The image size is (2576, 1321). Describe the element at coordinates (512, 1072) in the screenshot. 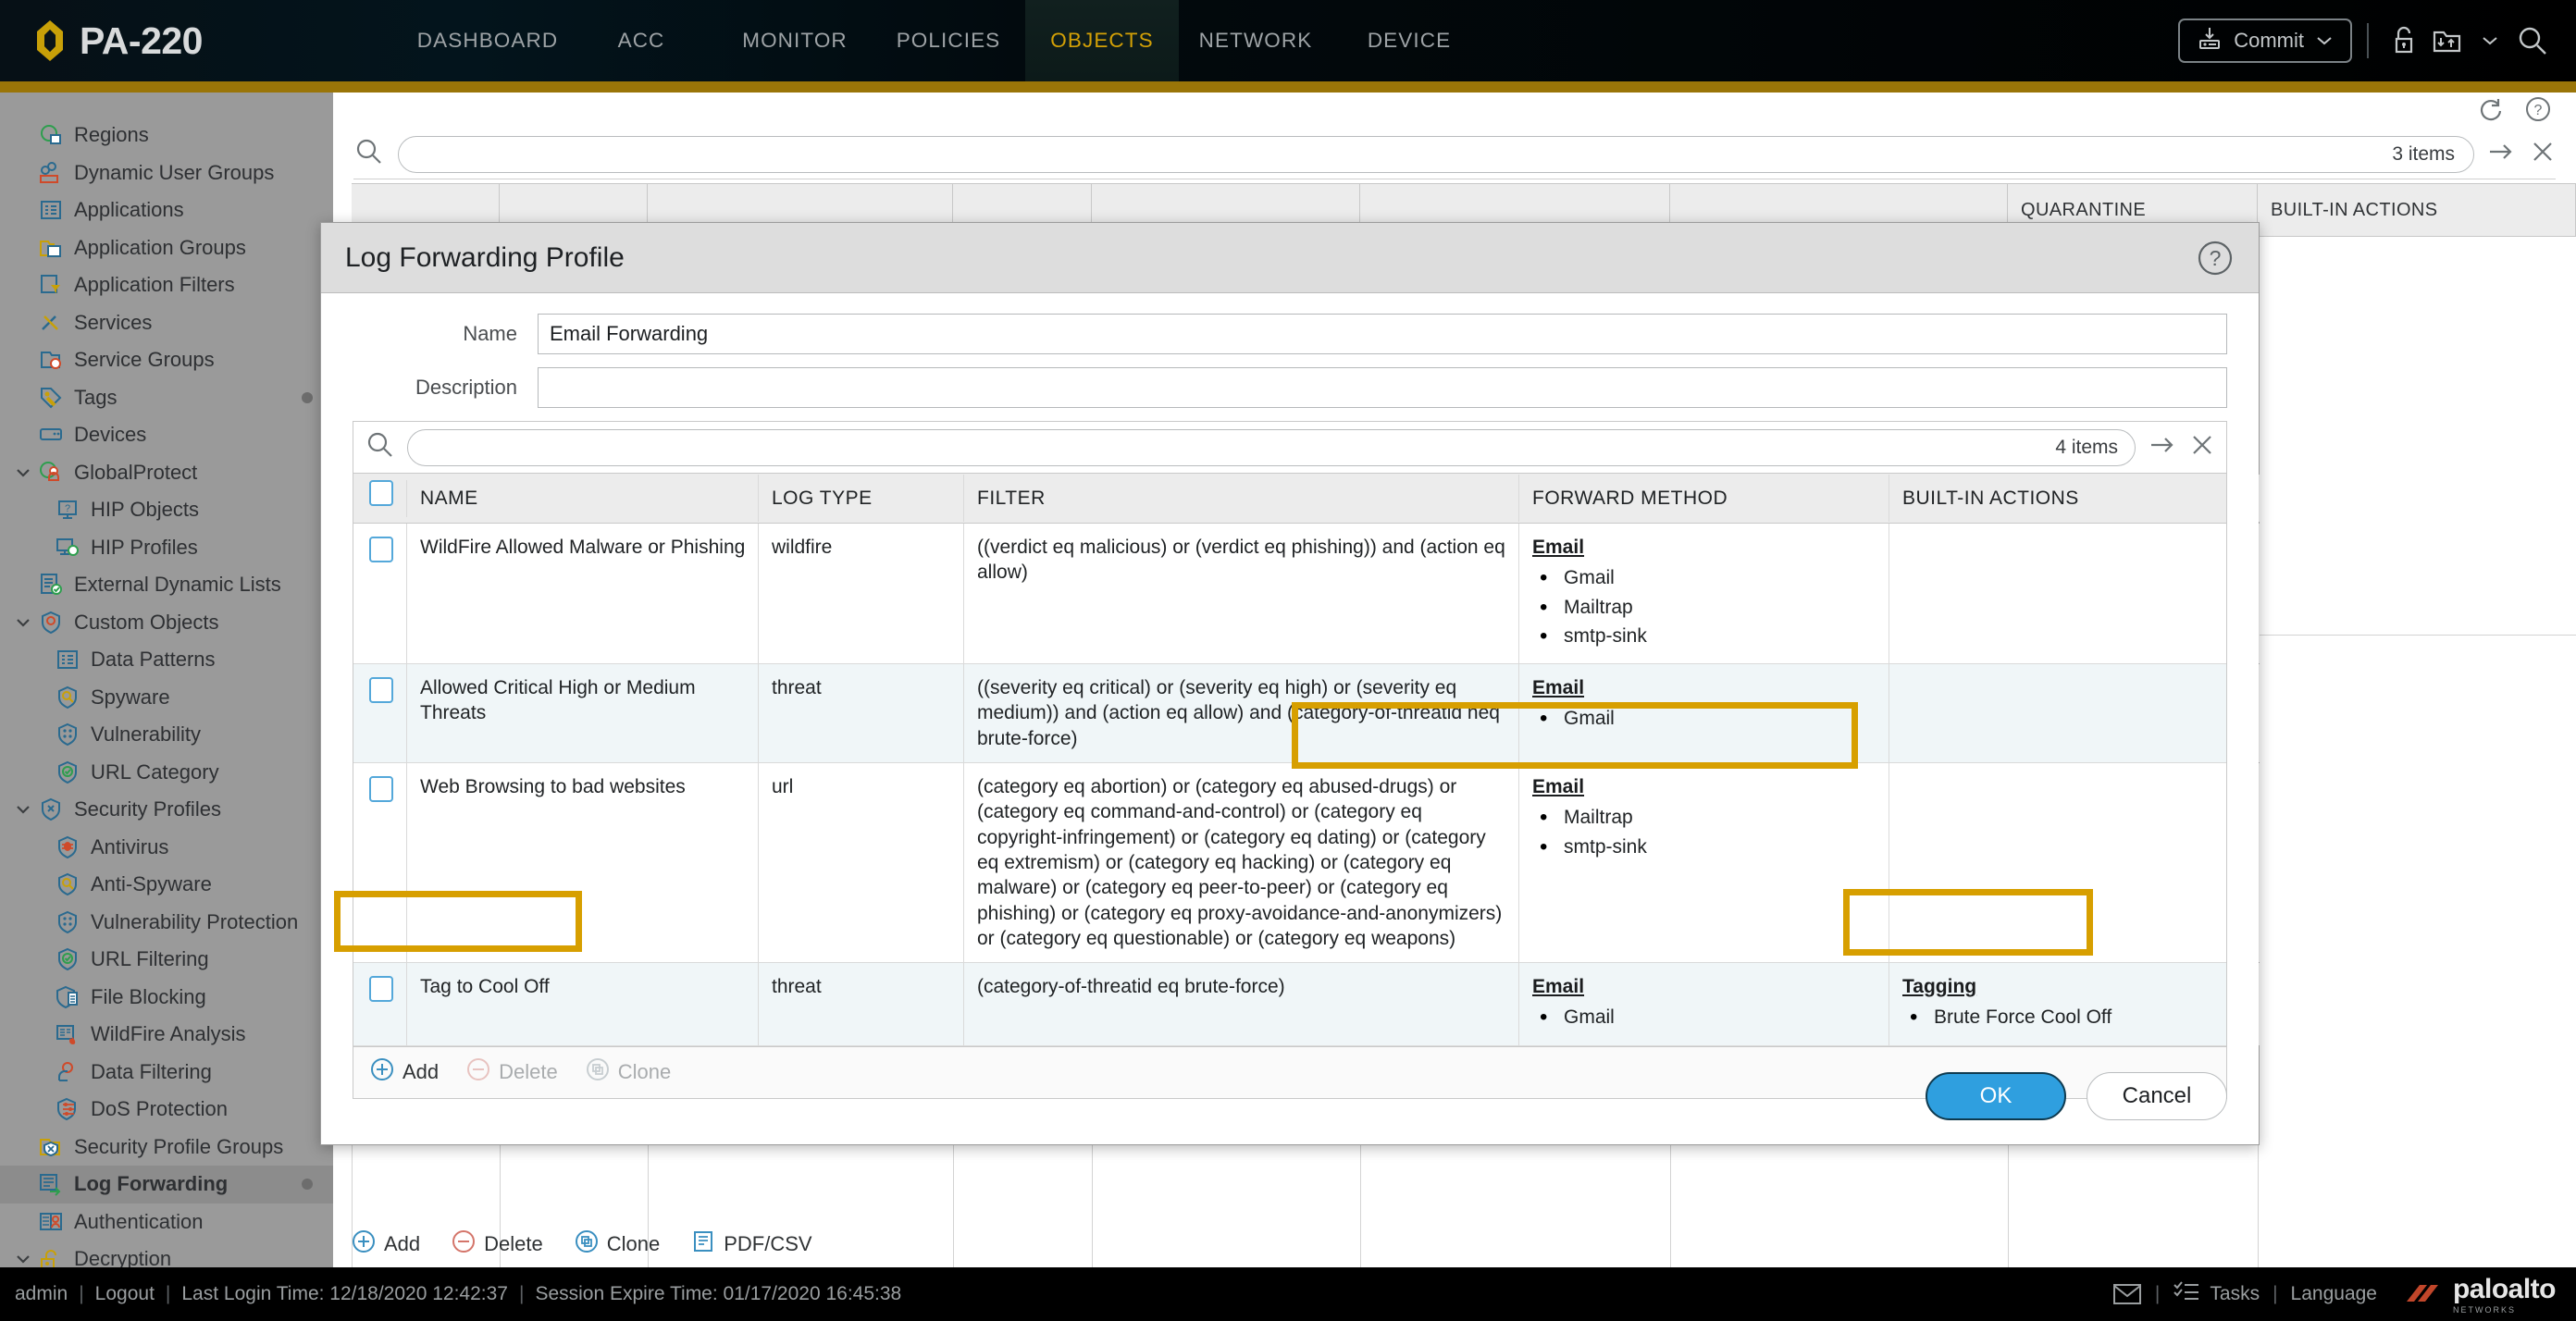

I see `dialog-delete-button: Delete` at that location.